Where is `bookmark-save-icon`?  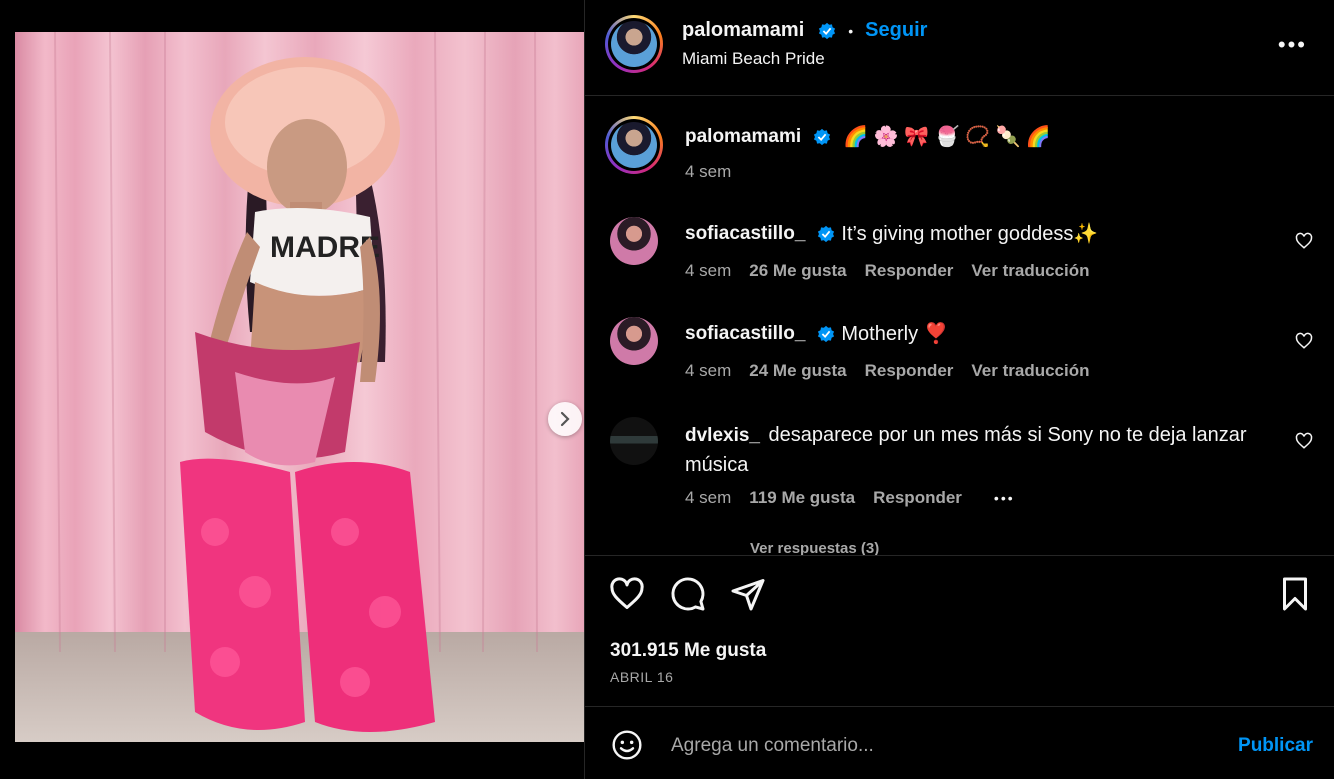
bookmark-save-icon is located at coordinates (1295, 594).